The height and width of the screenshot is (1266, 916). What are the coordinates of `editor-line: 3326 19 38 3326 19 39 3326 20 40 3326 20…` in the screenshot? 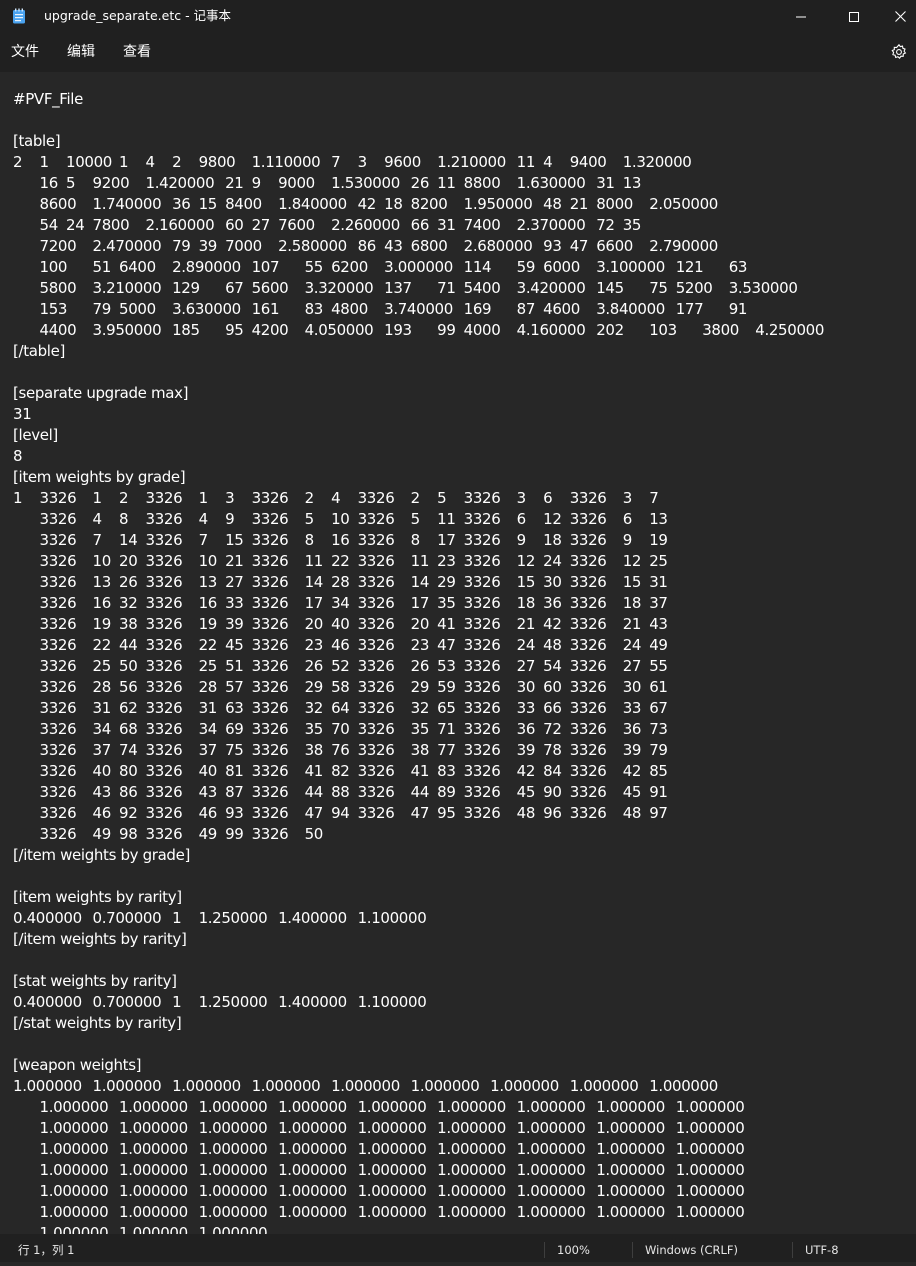 It's located at (340, 624).